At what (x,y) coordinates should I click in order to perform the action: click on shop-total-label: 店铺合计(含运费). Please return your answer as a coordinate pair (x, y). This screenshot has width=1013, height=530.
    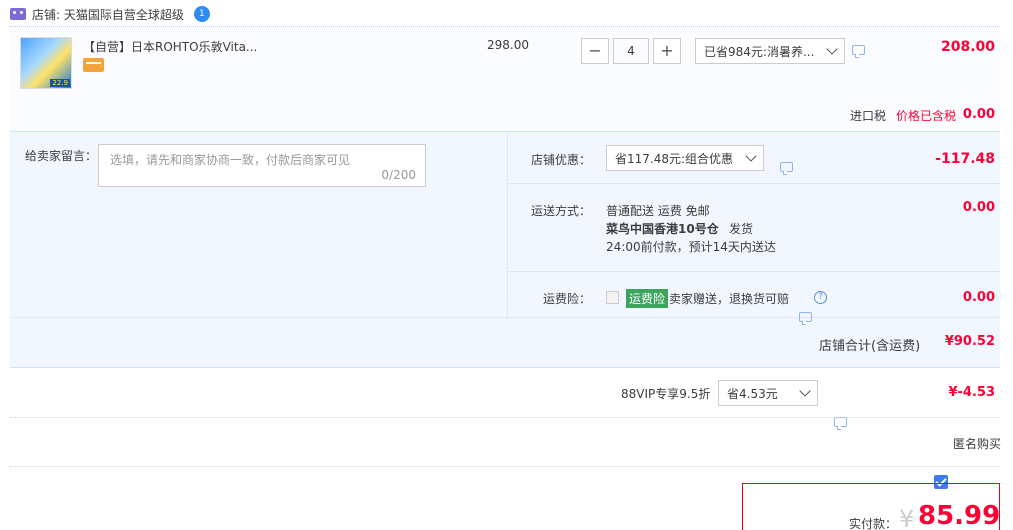
    Looking at the image, I should click on (870, 346).